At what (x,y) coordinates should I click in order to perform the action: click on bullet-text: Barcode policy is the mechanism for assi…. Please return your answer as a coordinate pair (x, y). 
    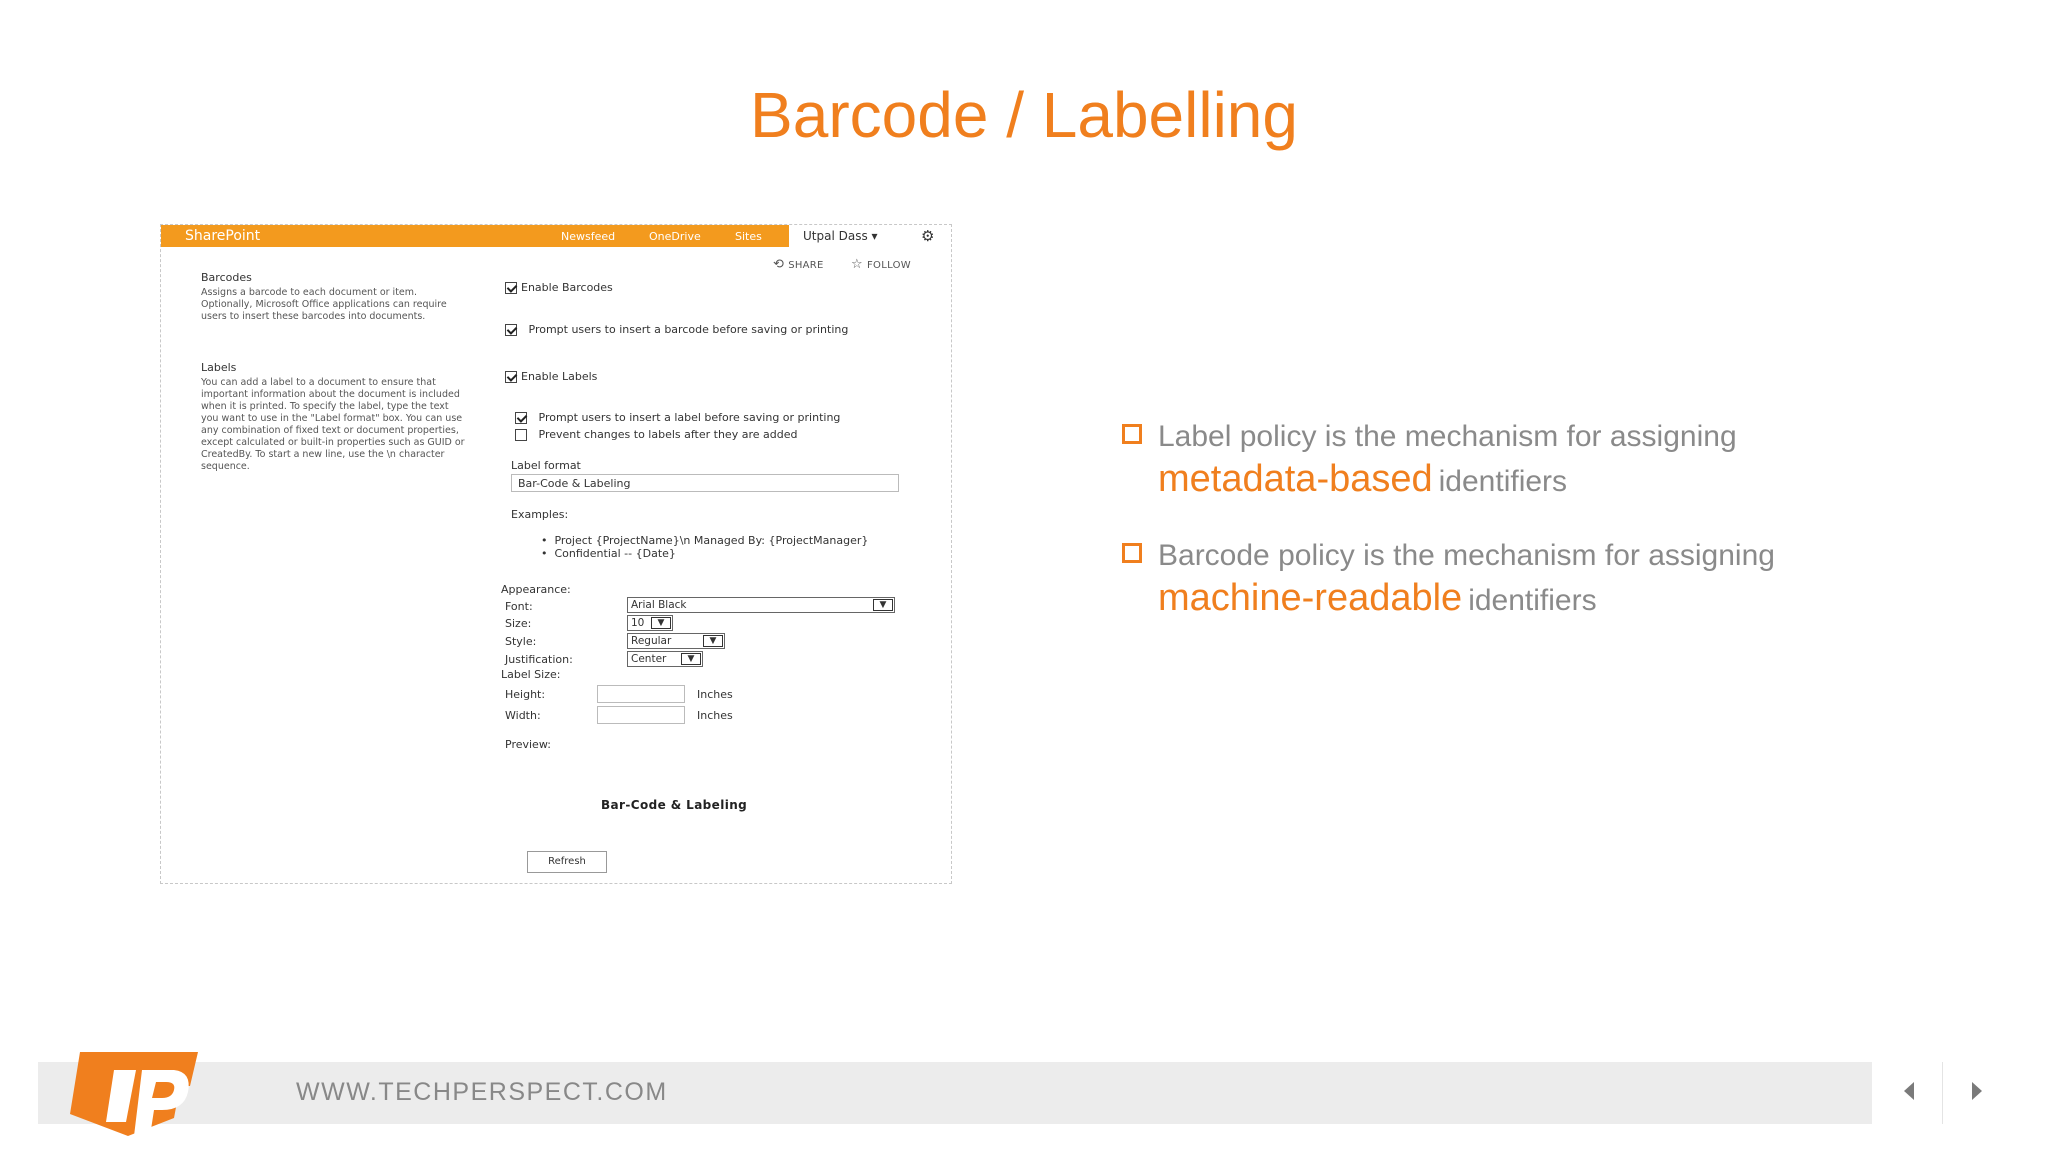
    Looking at the image, I should click on (1466, 555).